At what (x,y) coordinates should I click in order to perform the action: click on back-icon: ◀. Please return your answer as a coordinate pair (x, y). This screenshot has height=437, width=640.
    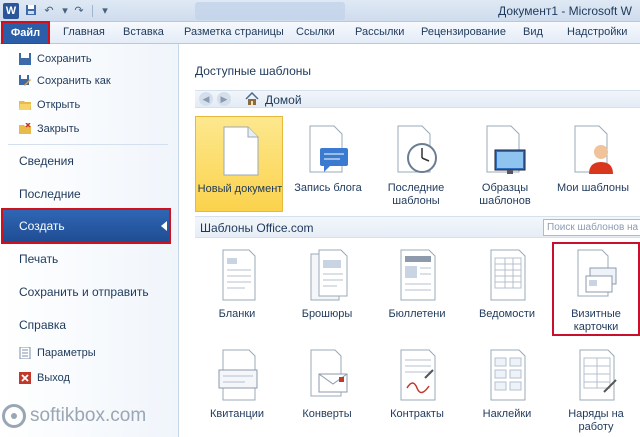
    Looking at the image, I should click on (206, 99).